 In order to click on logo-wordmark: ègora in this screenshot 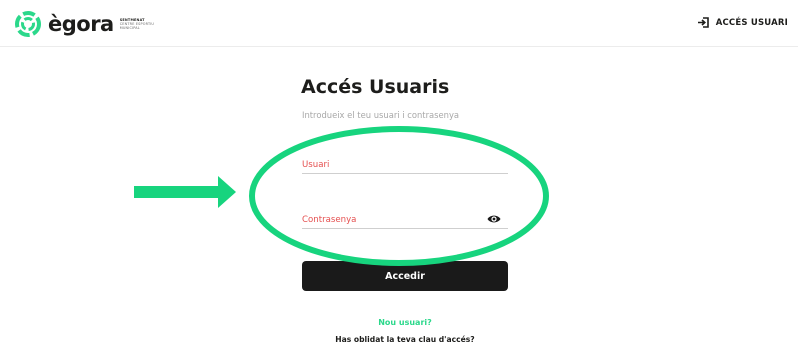, I will do `click(81, 24)`.